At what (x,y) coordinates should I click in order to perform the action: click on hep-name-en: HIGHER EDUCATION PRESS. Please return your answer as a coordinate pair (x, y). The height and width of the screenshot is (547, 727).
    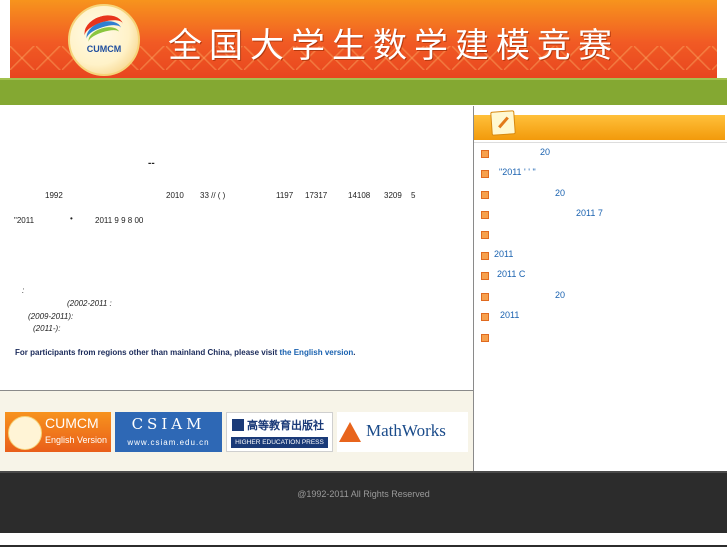
    Looking at the image, I should click on (279, 442).